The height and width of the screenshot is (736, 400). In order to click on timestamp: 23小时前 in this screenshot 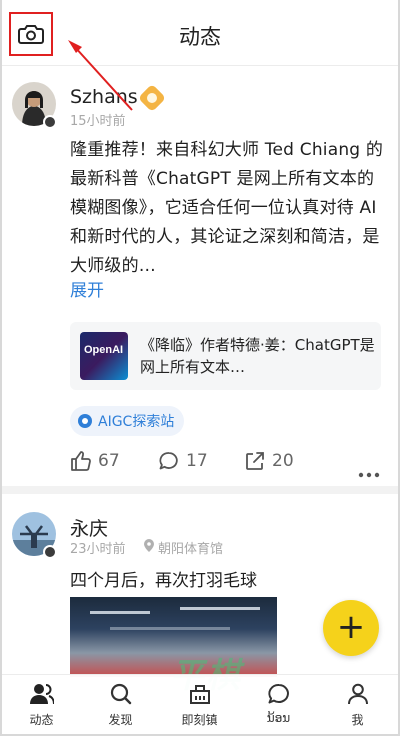, I will do `click(98, 549)`.